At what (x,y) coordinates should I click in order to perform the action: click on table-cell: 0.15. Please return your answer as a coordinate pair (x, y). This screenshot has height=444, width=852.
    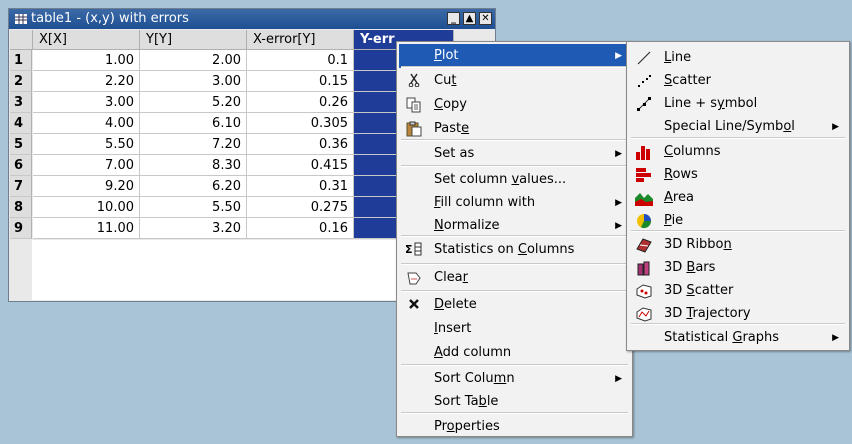
    Looking at the image, I should click on (300, 81).